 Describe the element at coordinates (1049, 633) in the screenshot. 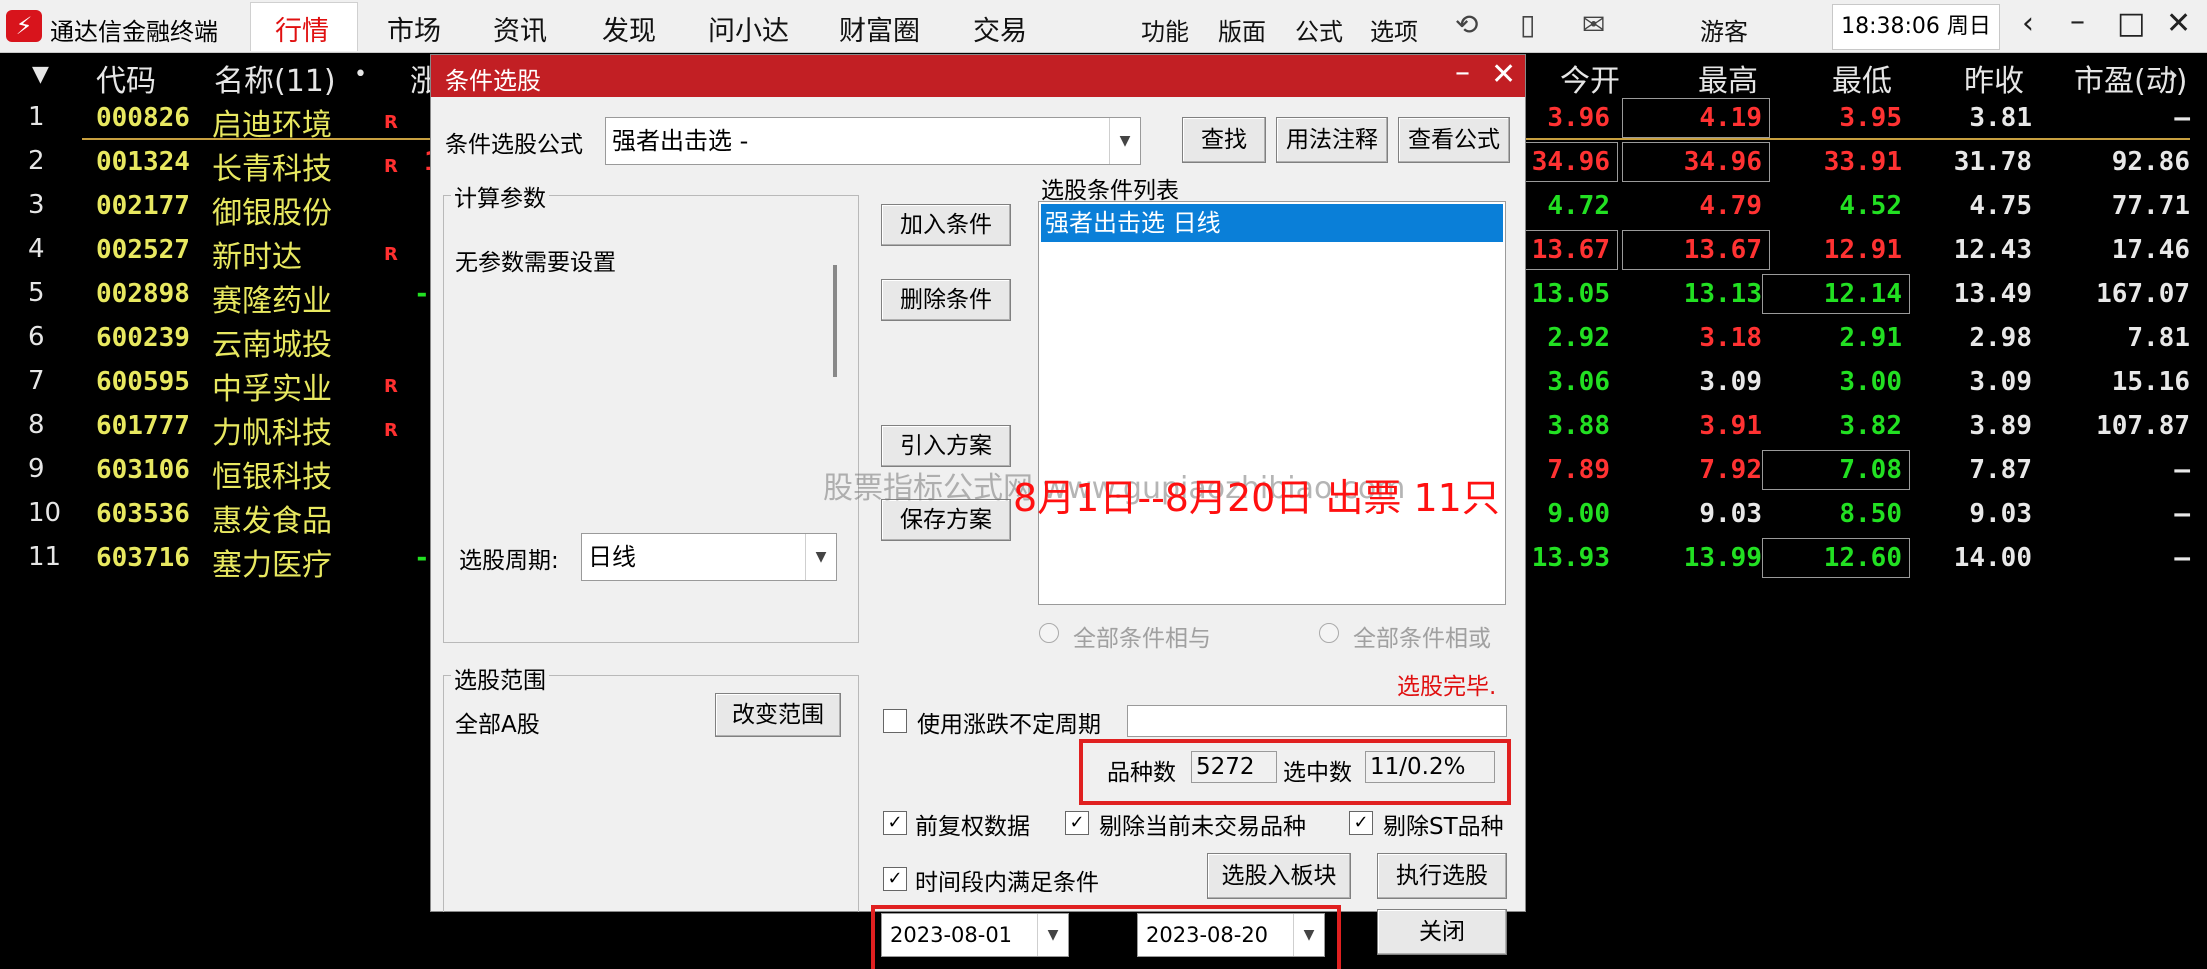

I see `radio-and` at that location.